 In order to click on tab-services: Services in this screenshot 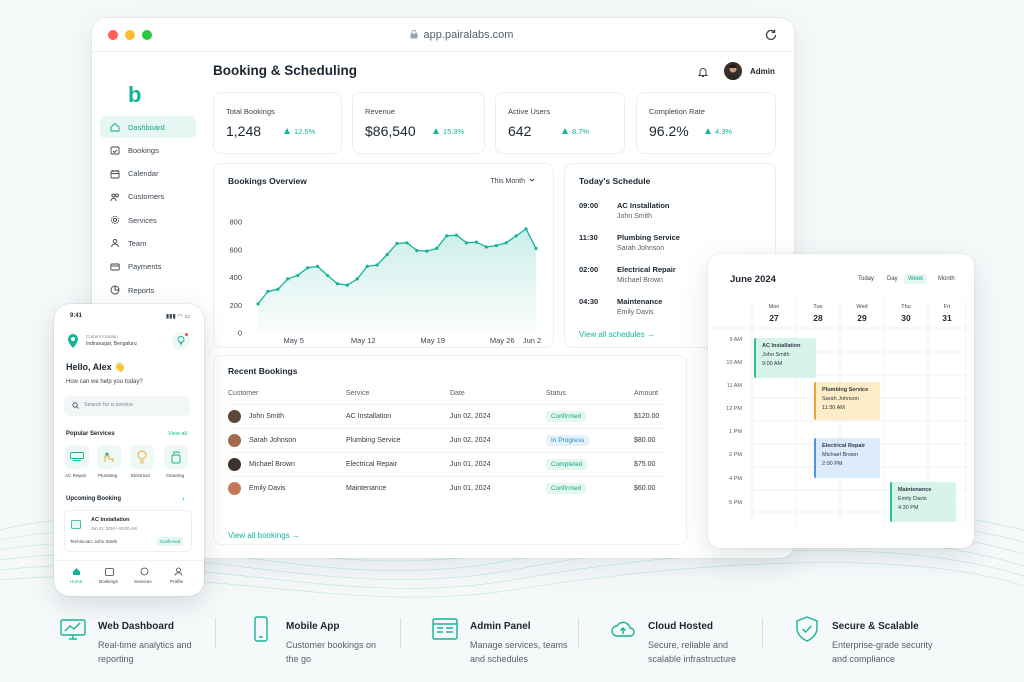, I will do `click(143, 581)`.